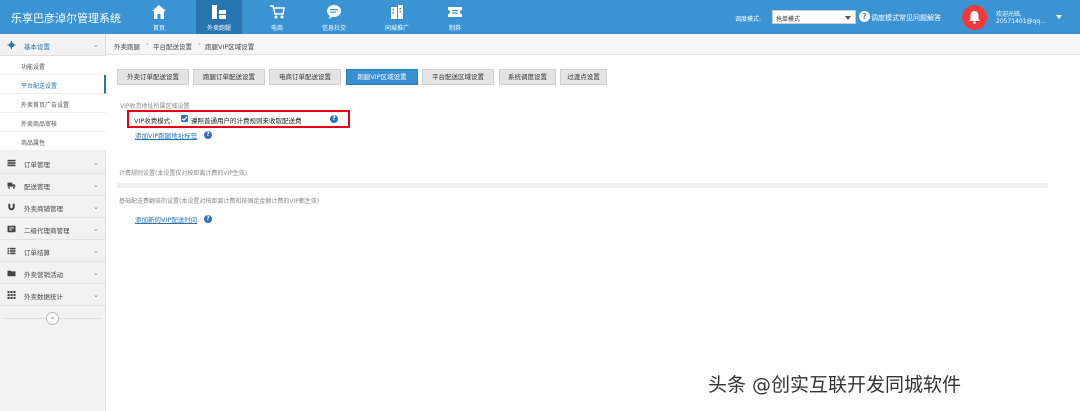 The height and width of the screenshot is (411, 1080). What do you see at coordinates (53, 103) in the screenshot?
I see `sidebar-item-home-ads: 外卖首页广告设置` at bounding box center [53, 103].